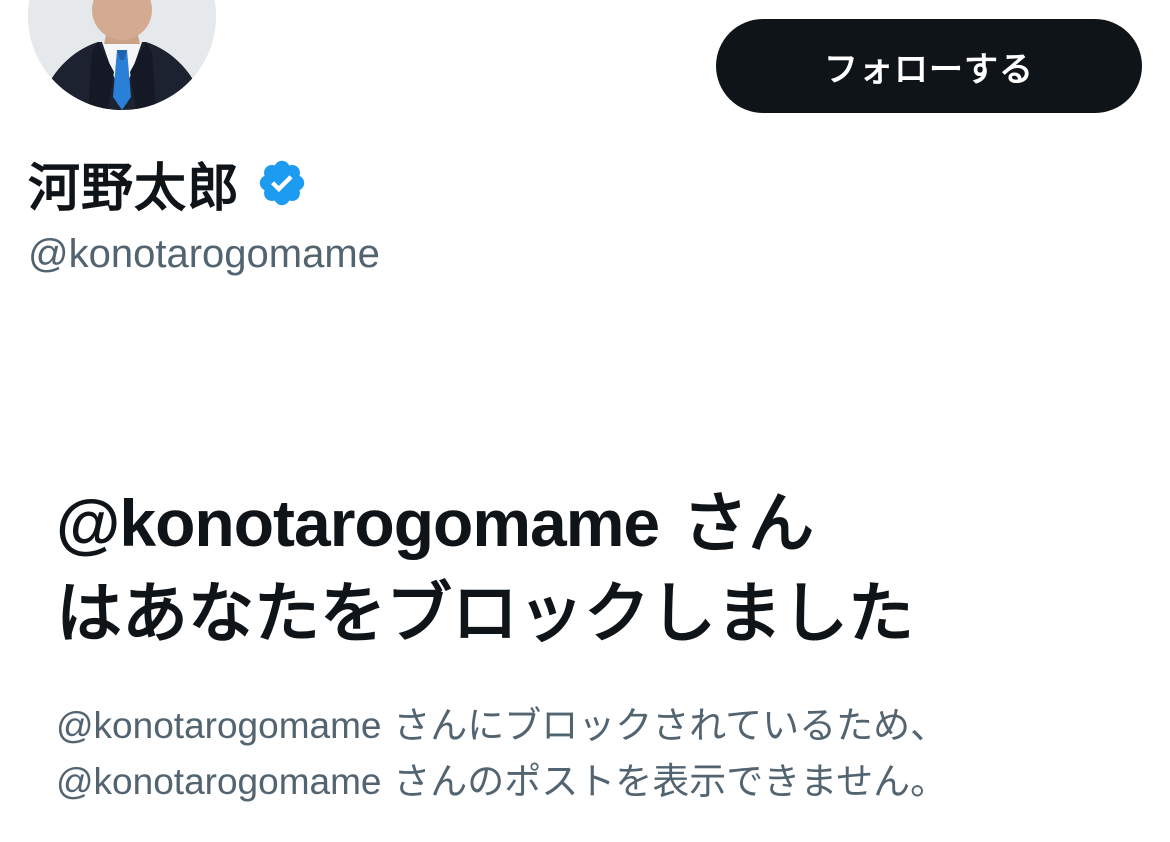  What do you see at coordinates (219, 781) in the screenshot?
I see `blocked-desc-handle-2: @konotarogomame` at bounding box center [219, 781].